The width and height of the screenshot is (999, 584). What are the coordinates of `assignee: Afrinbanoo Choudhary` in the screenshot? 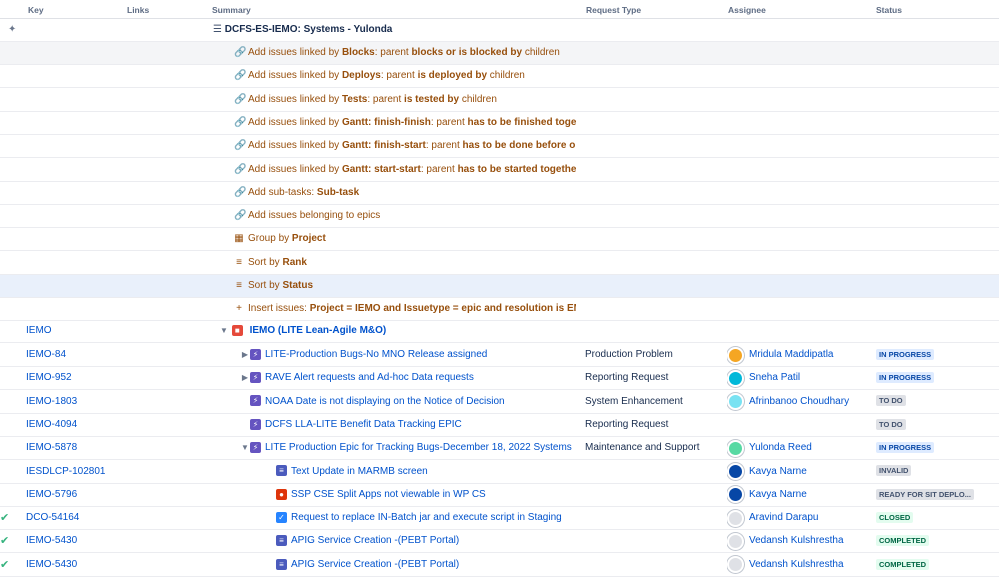 It's located at (799, 402).